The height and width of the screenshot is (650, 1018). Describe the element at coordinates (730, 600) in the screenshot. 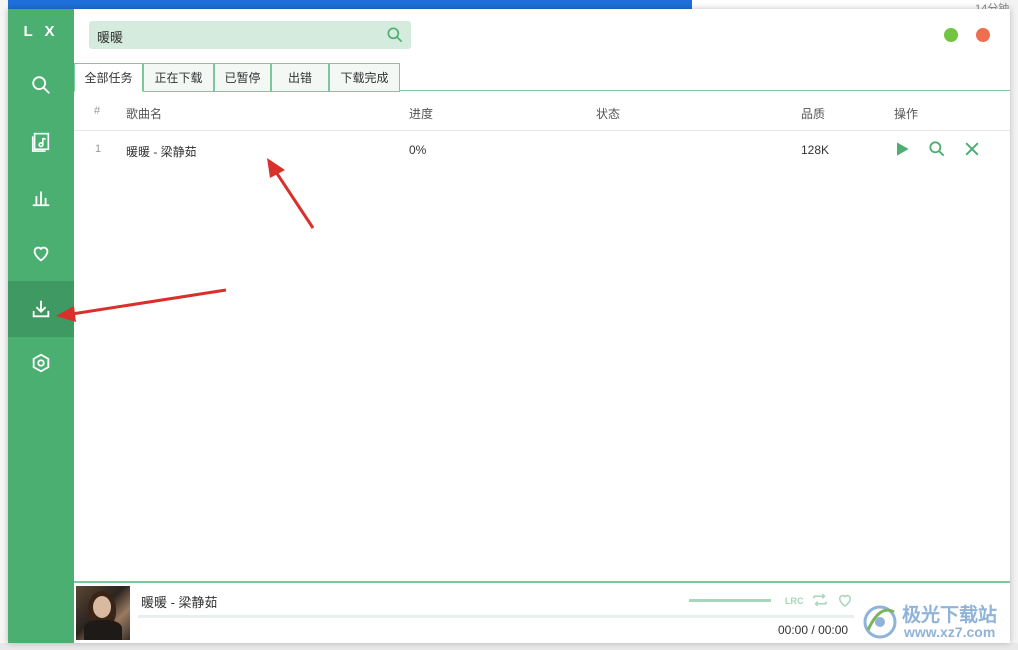

I see `volume-slider` at that location.